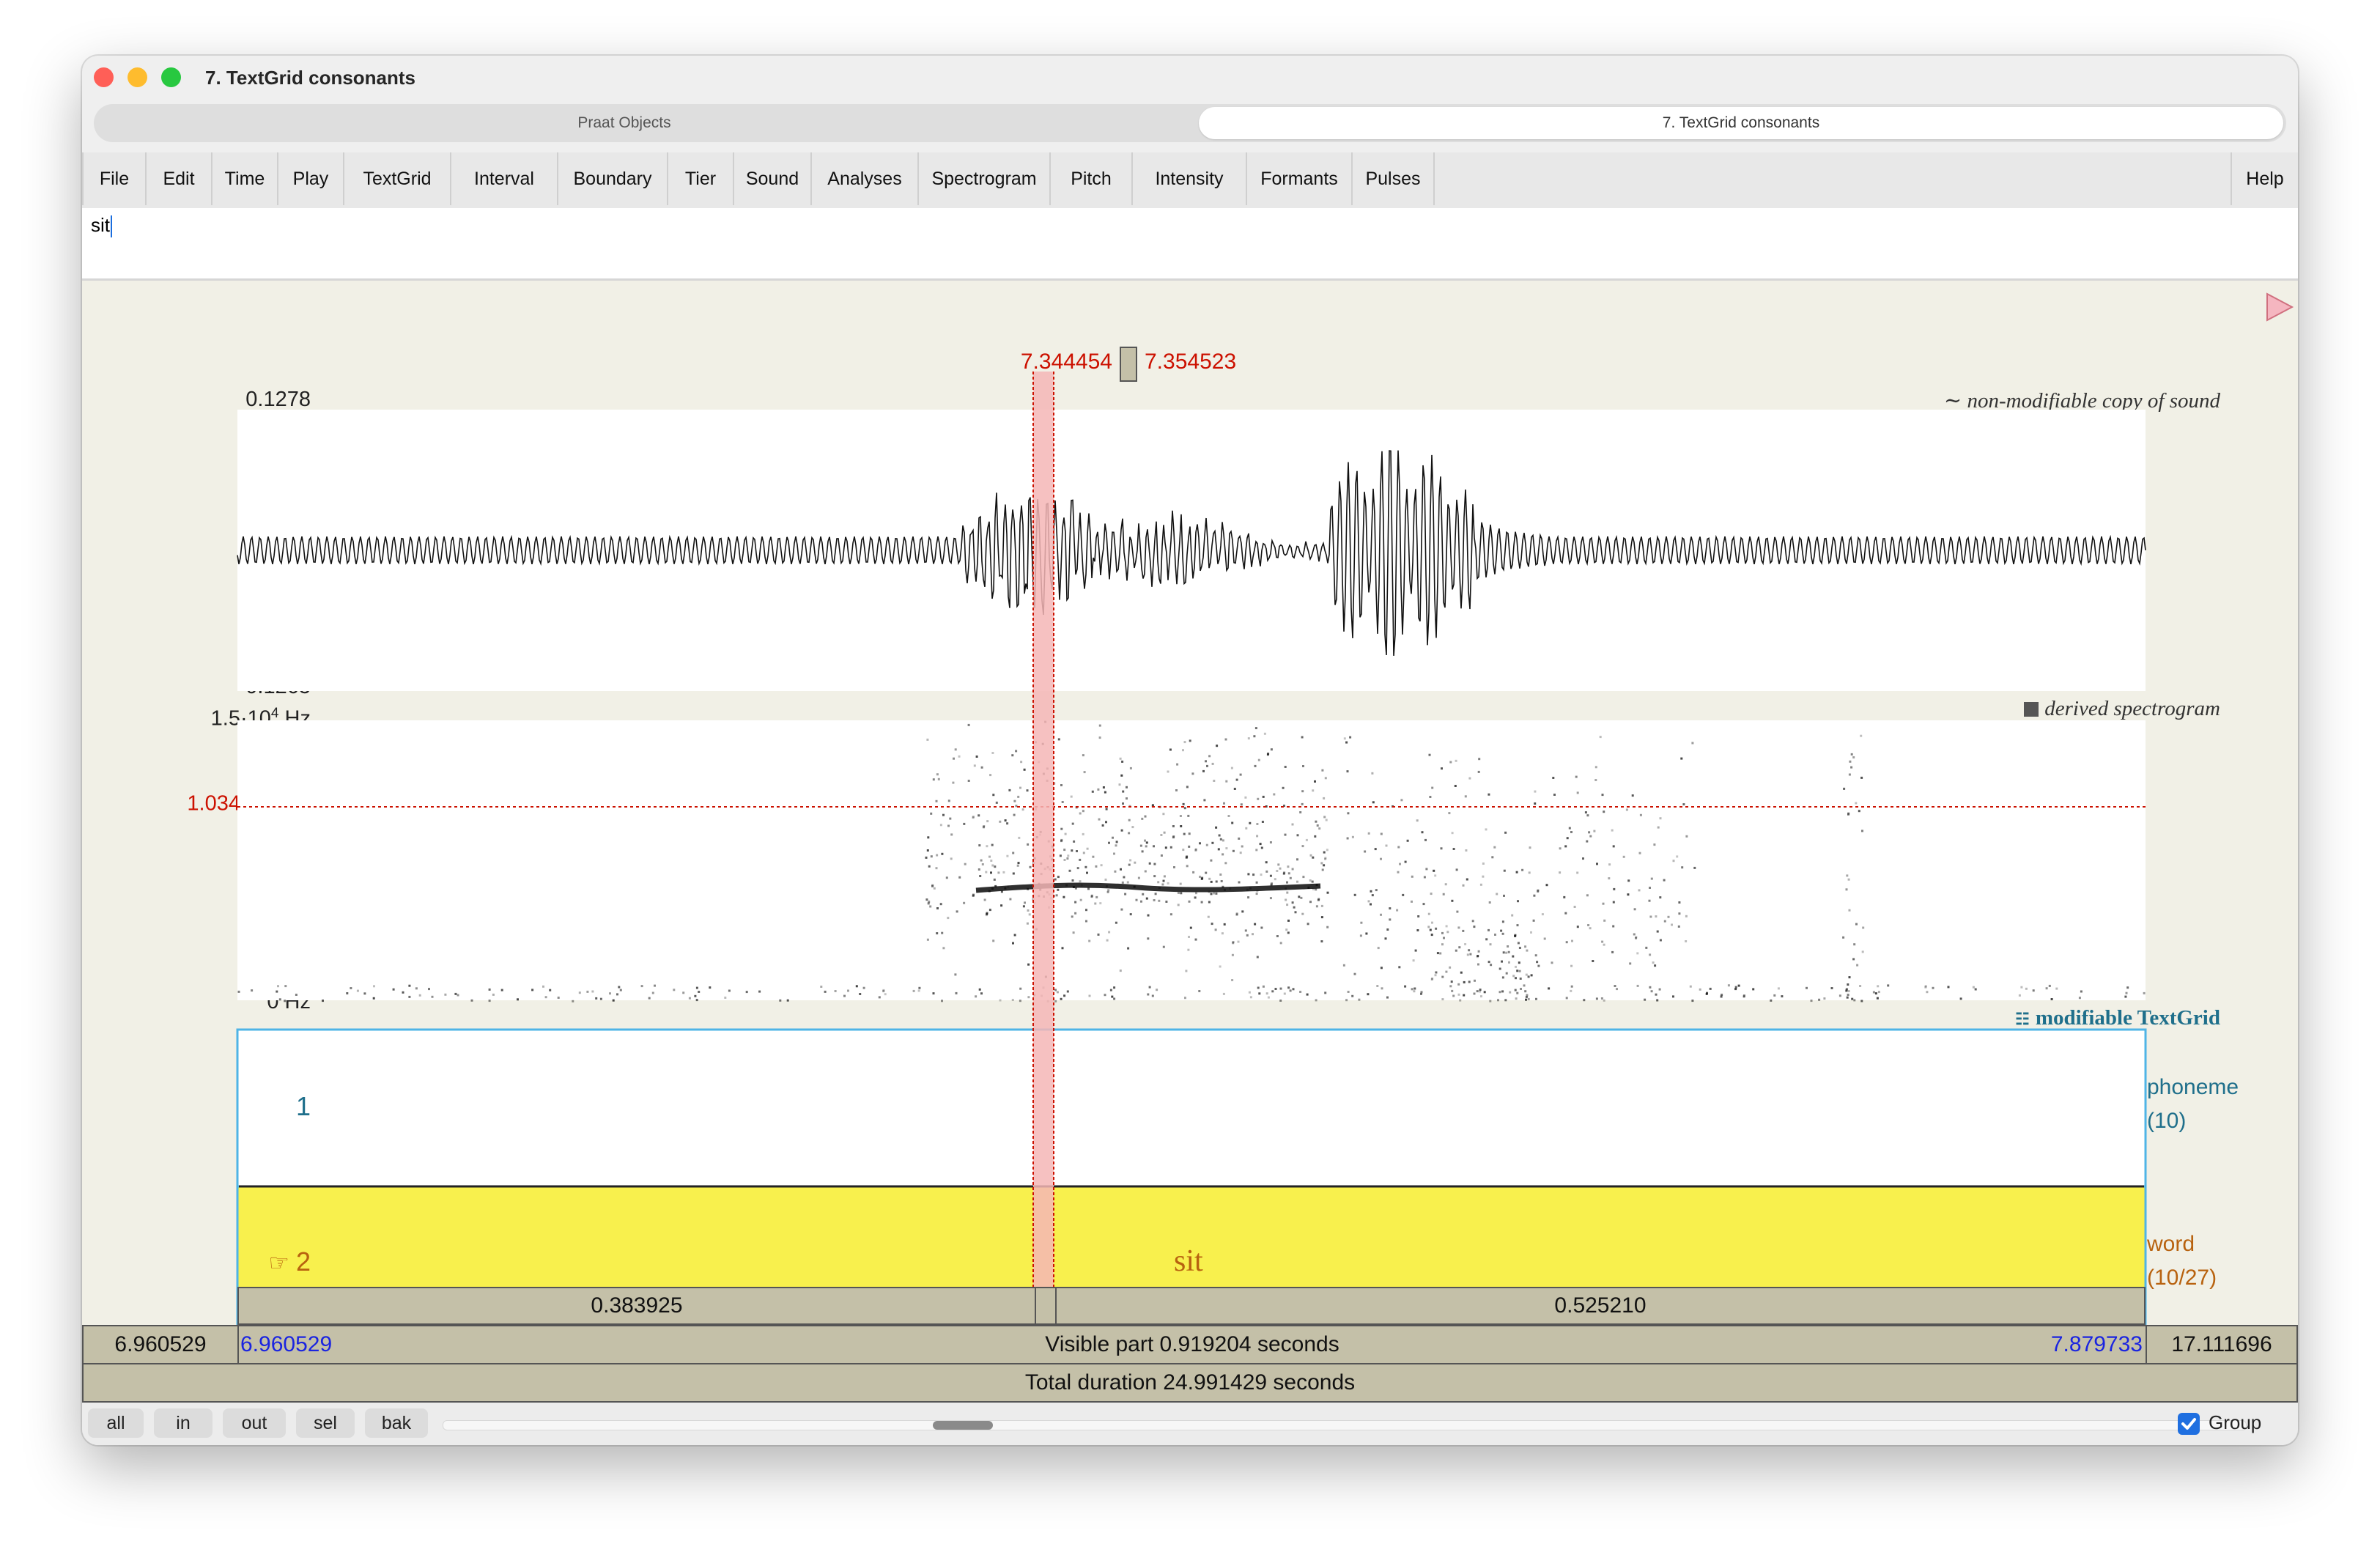 This screenshot has height=1555, width=2380. Describe the element at coordinates (1394, 178) in the screenshot. I see `menu-pulses: Pulses` at that location.